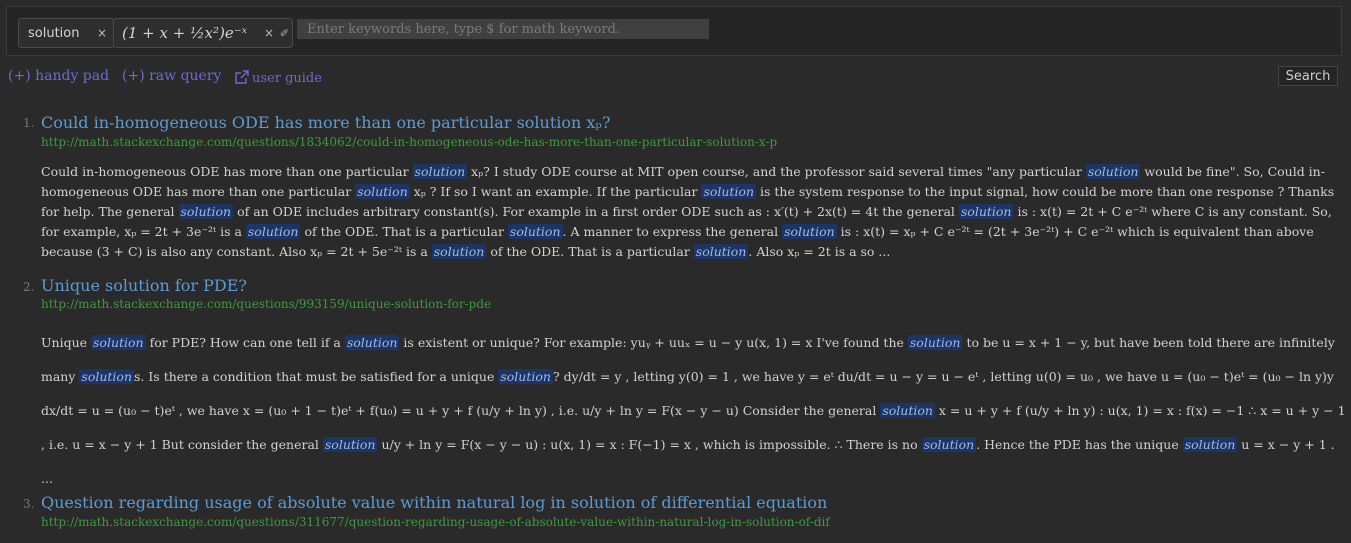  Describe the element at coordinates (503, 29) in the screenshot. I see `keyword-input` at that location.